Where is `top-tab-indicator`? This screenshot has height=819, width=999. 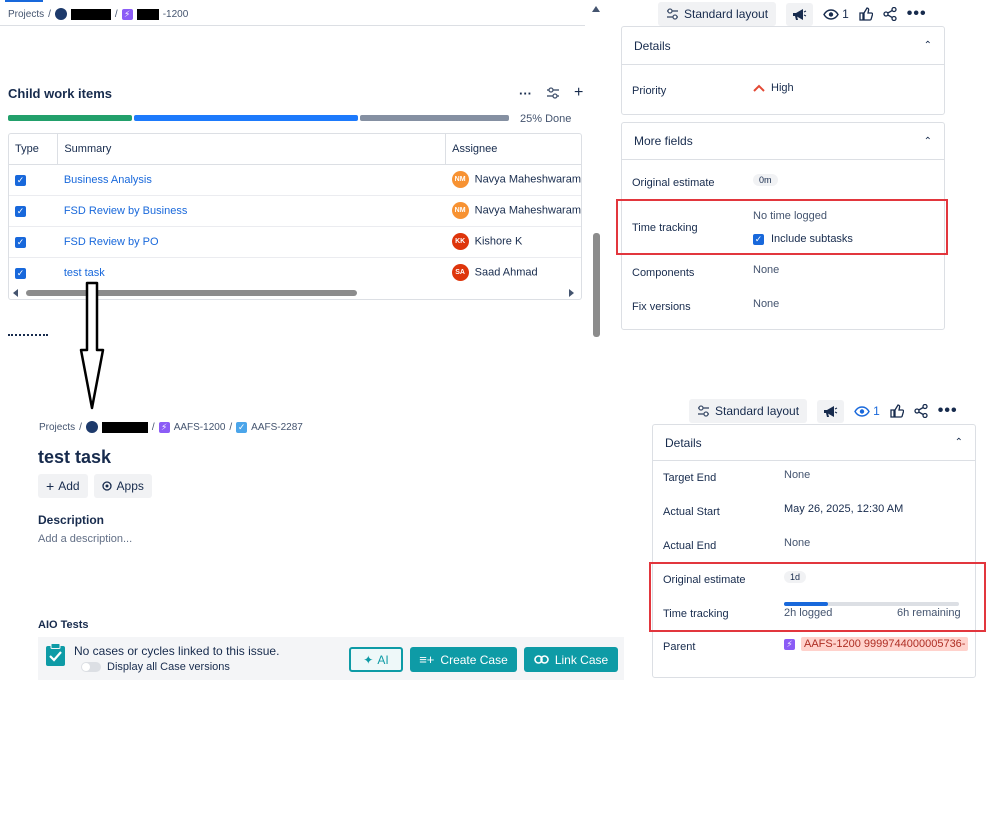 top-tab-indicator is located at coordinates (24, 1).